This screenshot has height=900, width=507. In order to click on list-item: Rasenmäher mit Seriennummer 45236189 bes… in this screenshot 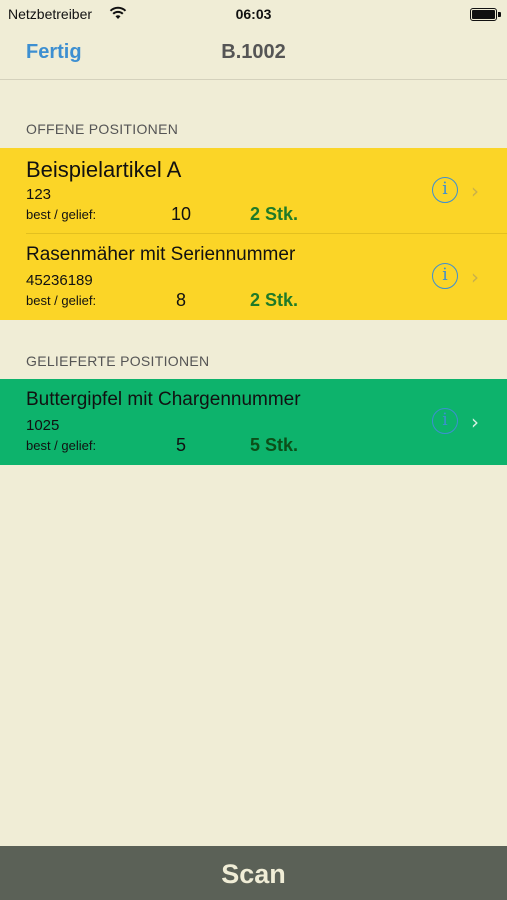, I will do `click(253, 277)`.